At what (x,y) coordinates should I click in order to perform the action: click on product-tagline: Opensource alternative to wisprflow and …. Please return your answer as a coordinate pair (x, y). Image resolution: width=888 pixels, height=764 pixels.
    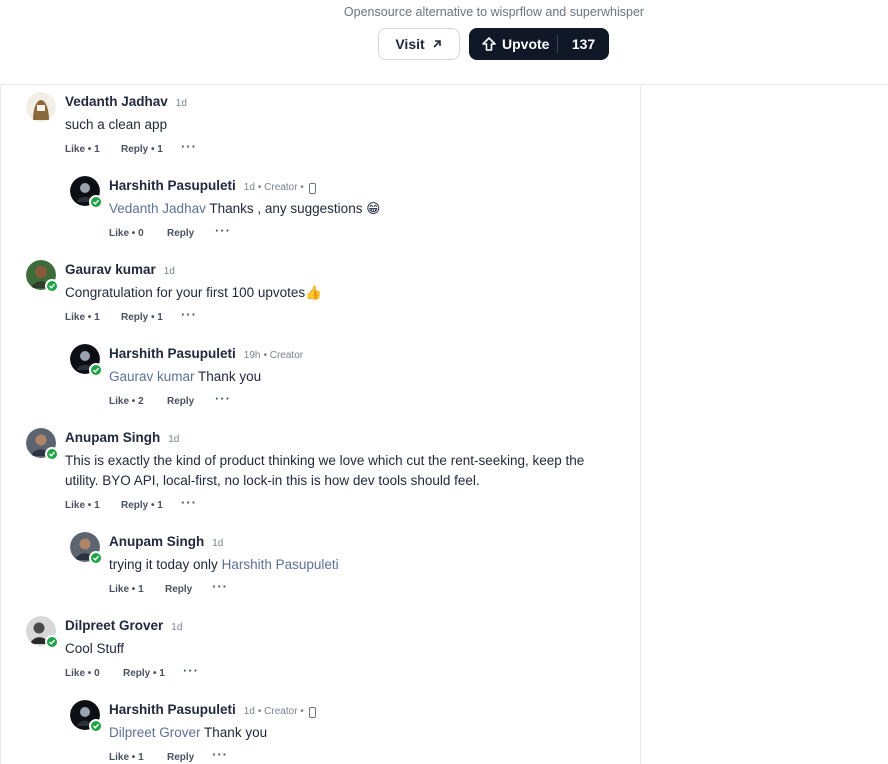
    Looking at the image, I should click on (494, 12).